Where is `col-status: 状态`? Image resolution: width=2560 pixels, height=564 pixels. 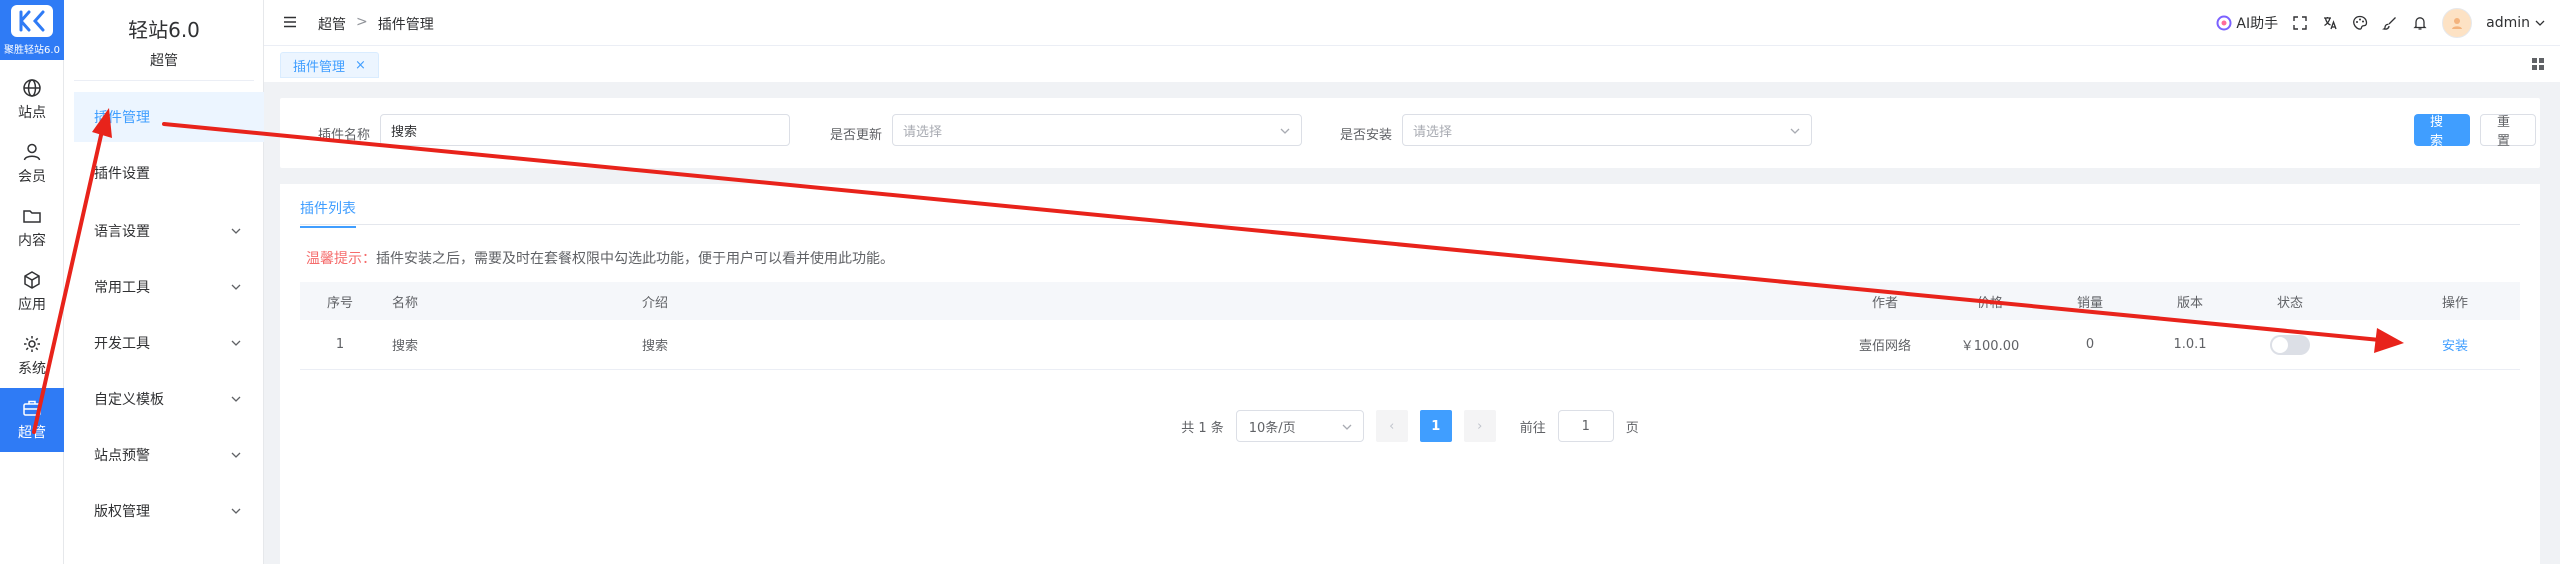 col-status: 状态 is located at coordinates (2289, 303).